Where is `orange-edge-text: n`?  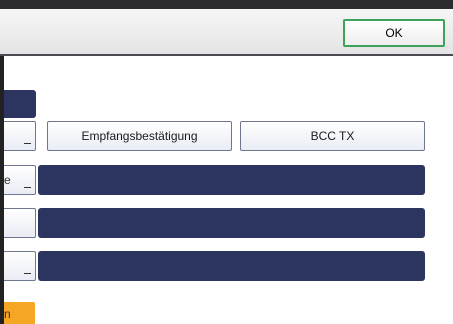
orange-edge-text: n is located at coordinates (7, 314).